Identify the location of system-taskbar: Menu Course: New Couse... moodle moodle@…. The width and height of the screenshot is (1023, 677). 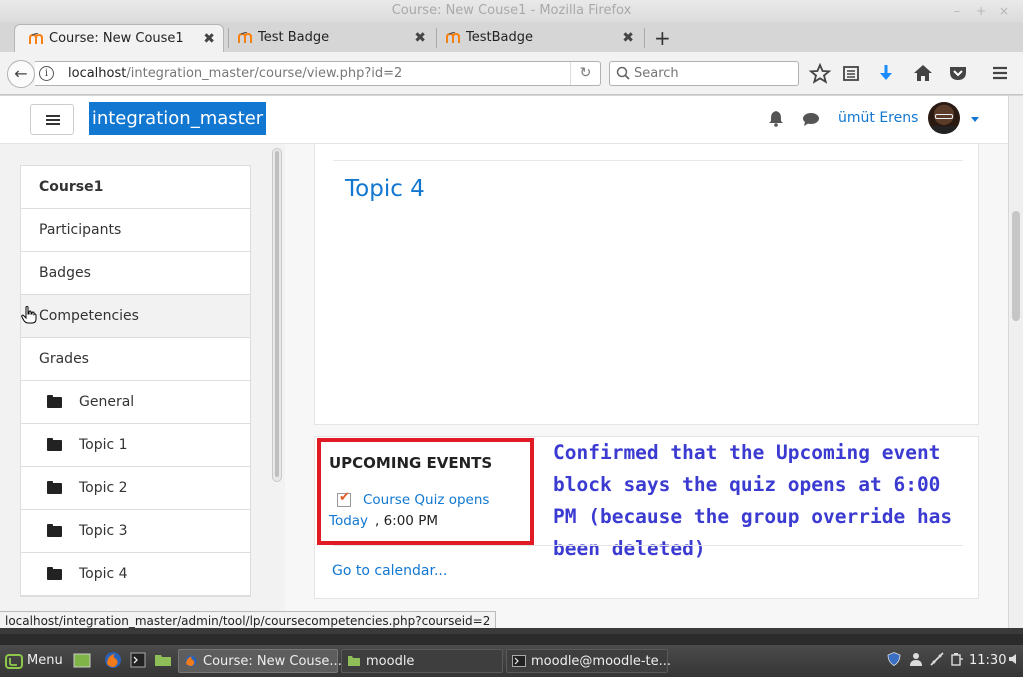
(511, 655).